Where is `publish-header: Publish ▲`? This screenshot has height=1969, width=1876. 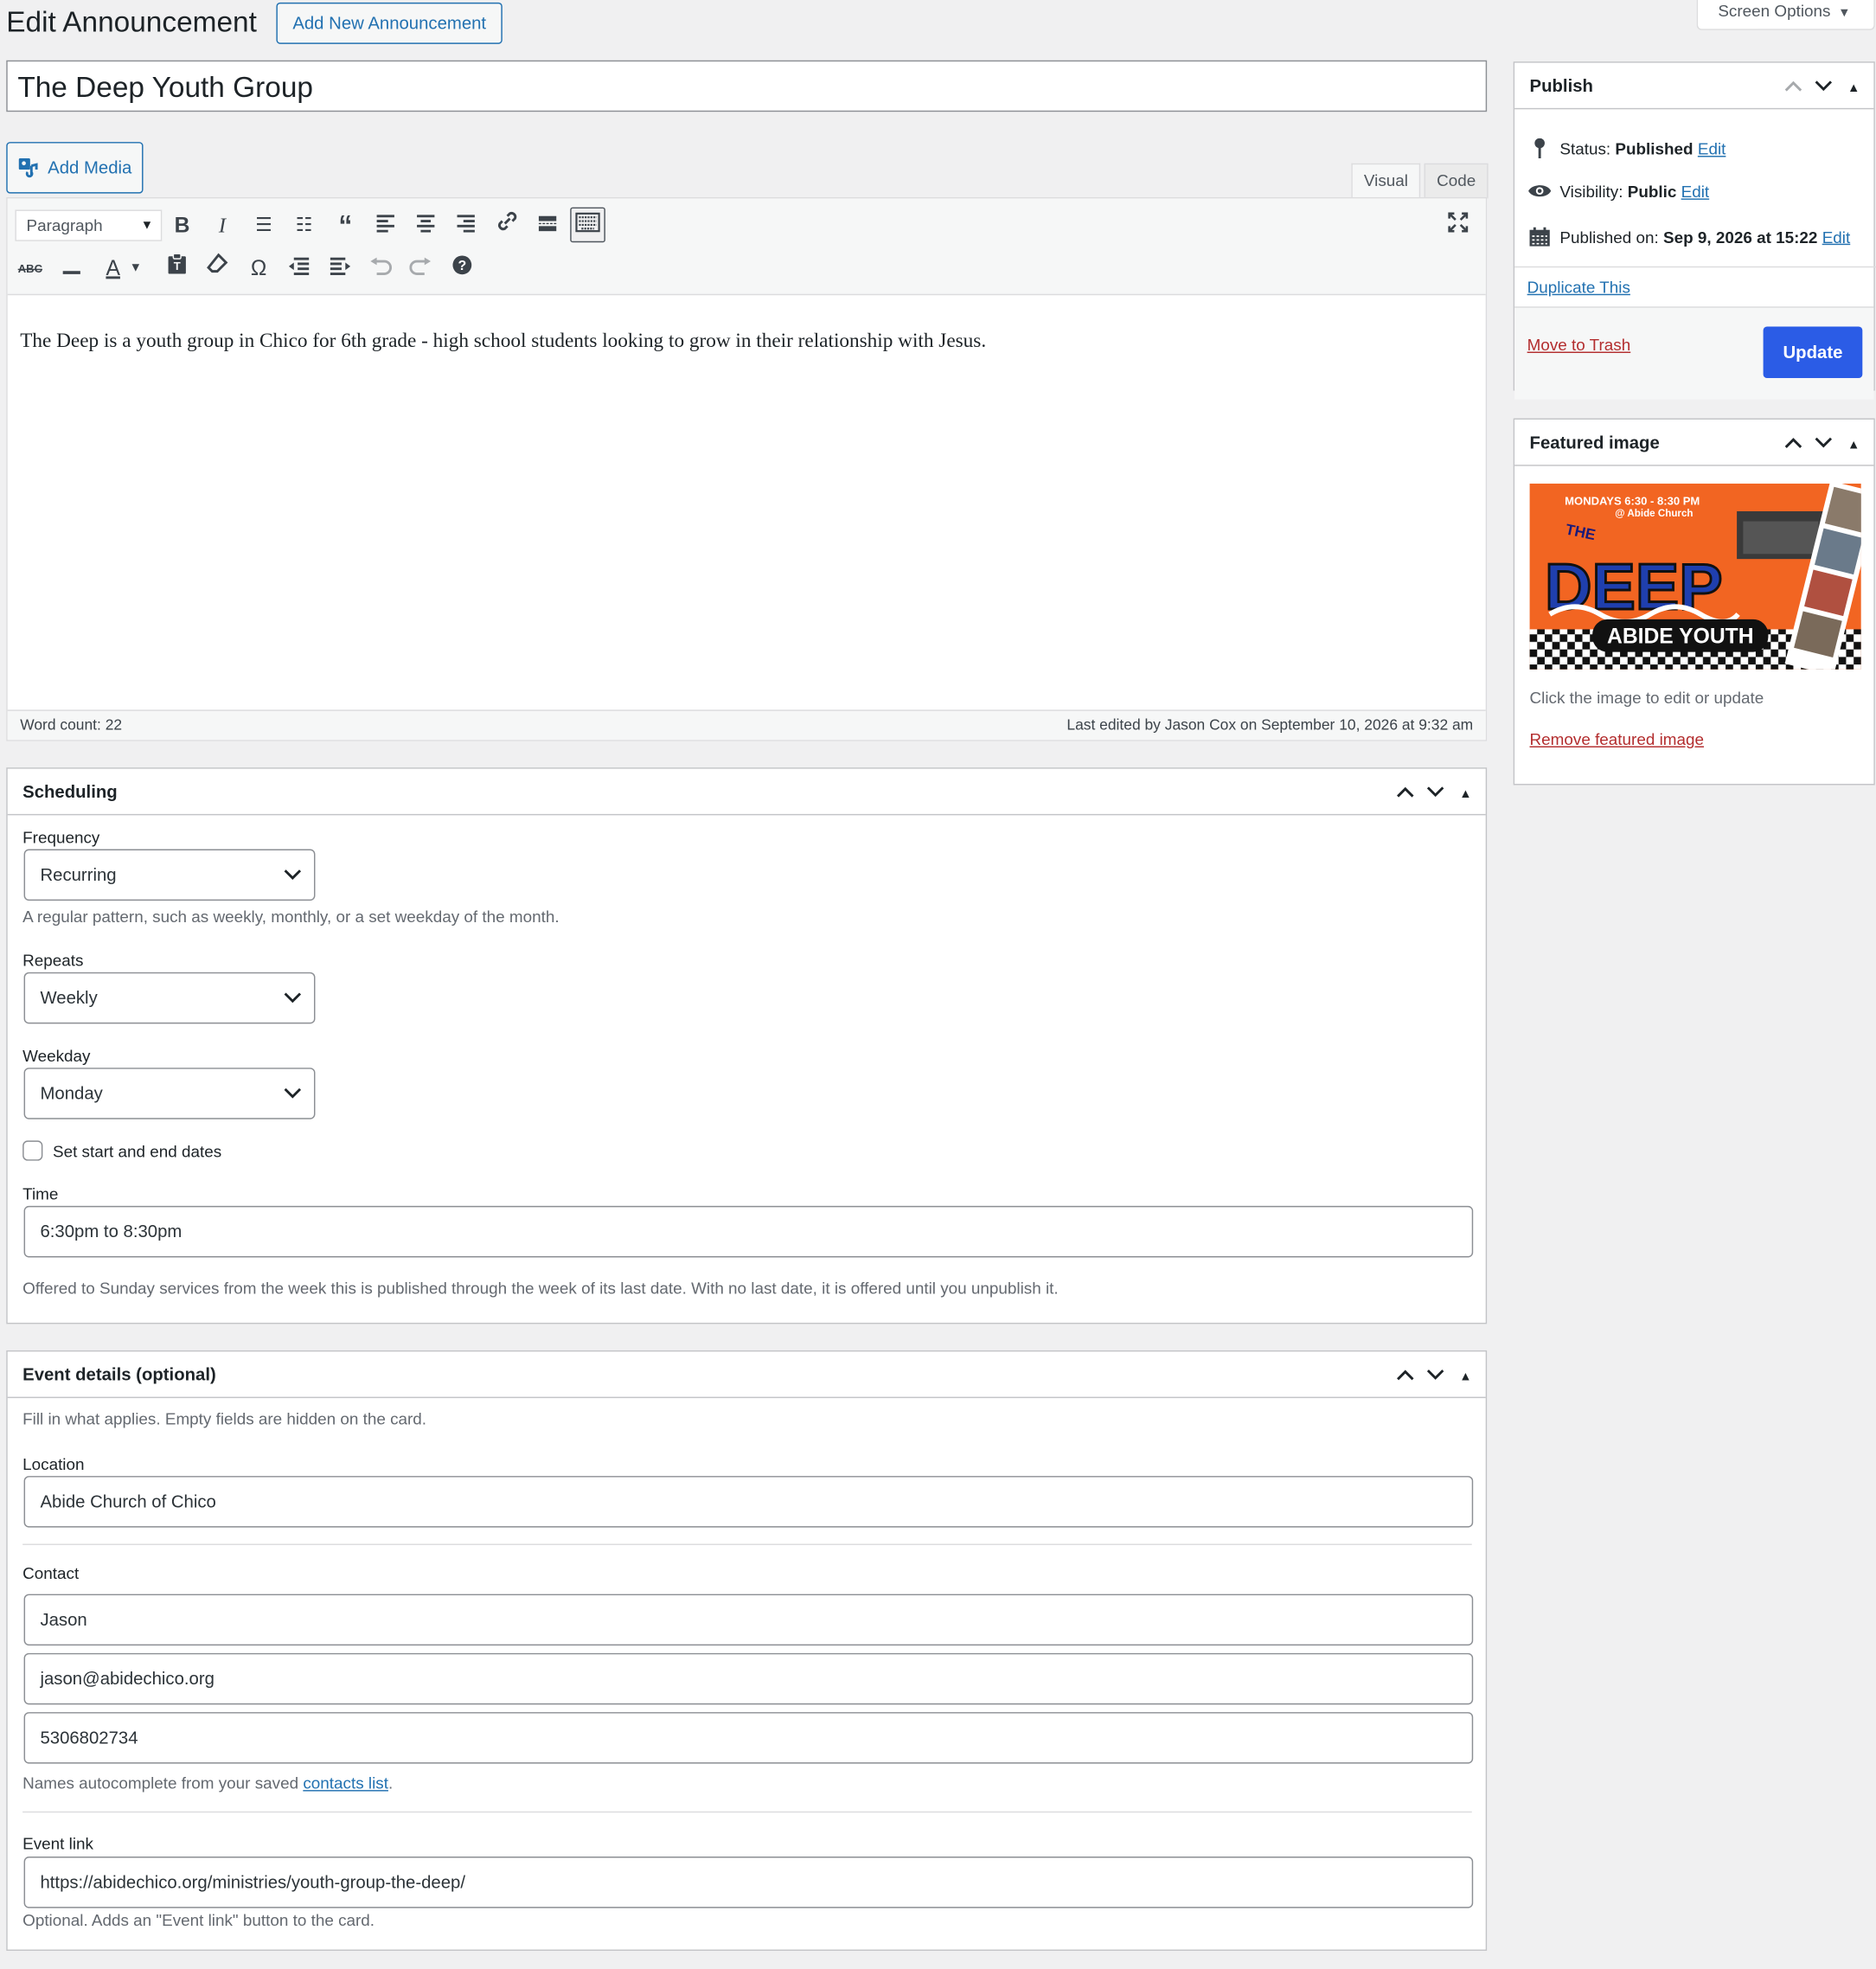
publish-header: Publish ▲ is located at coordinates (1694, 86).